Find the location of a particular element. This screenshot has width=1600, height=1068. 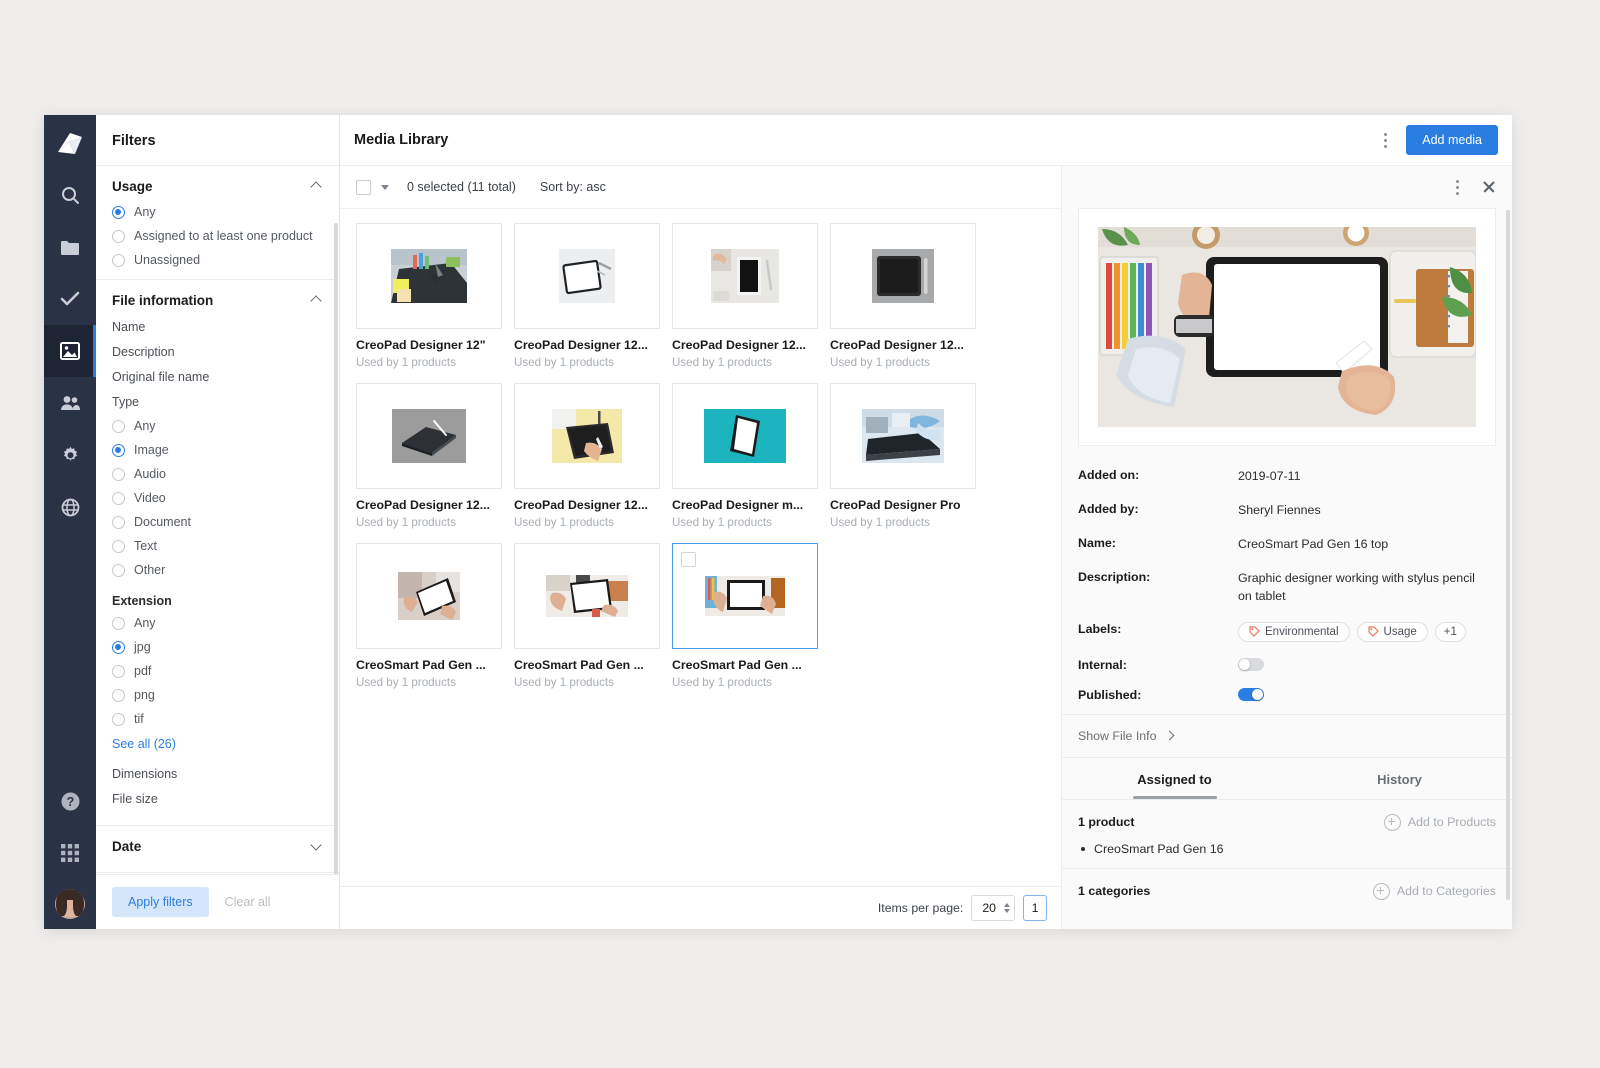

avatar is located at coordinates (70, 904).